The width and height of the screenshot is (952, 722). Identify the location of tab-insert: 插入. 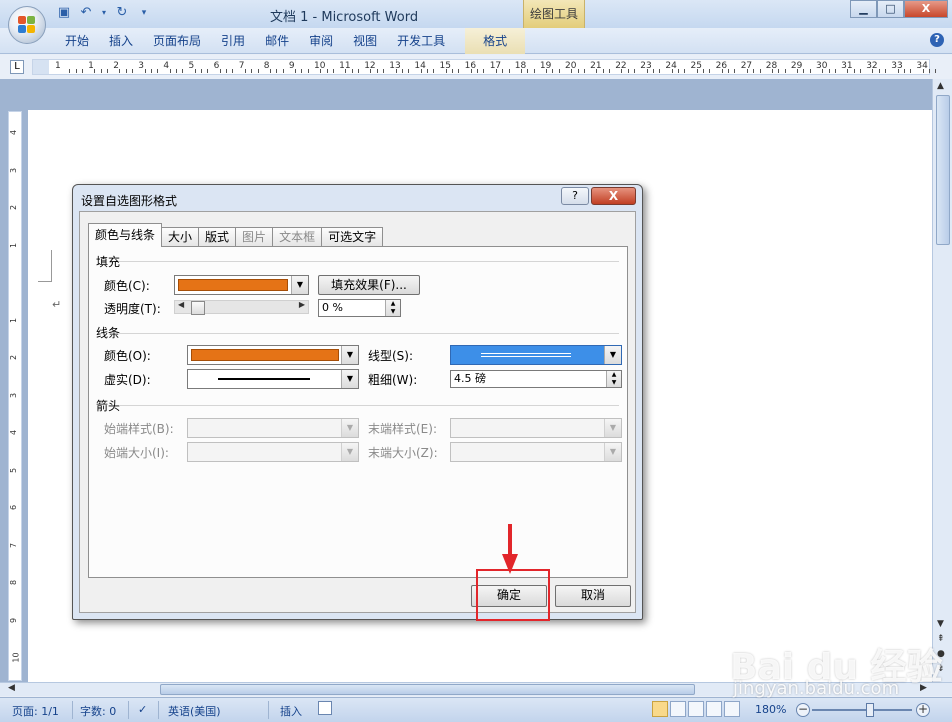
(121, 41).